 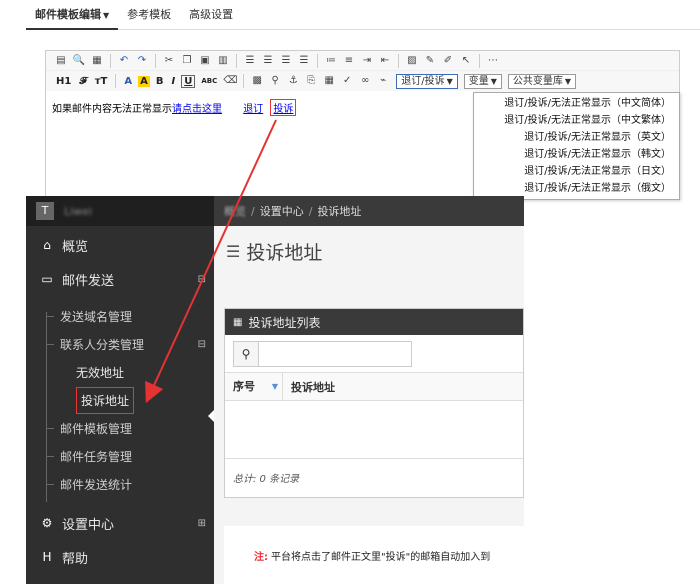 I want to click on image-icon: ▨, so click(x=412, y=61).